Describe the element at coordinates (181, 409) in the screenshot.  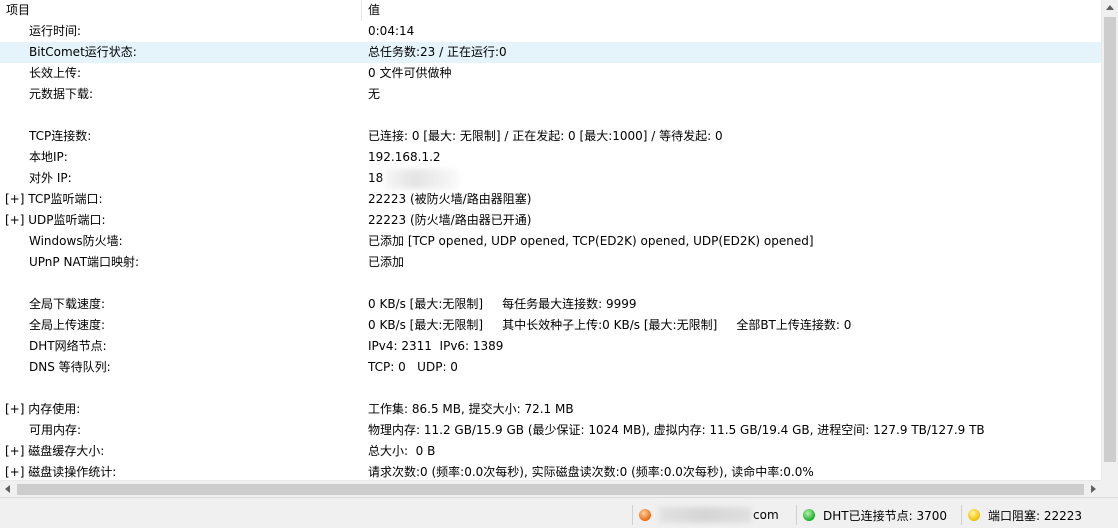
I see `row-label: [+] 内存使用:` at that location.